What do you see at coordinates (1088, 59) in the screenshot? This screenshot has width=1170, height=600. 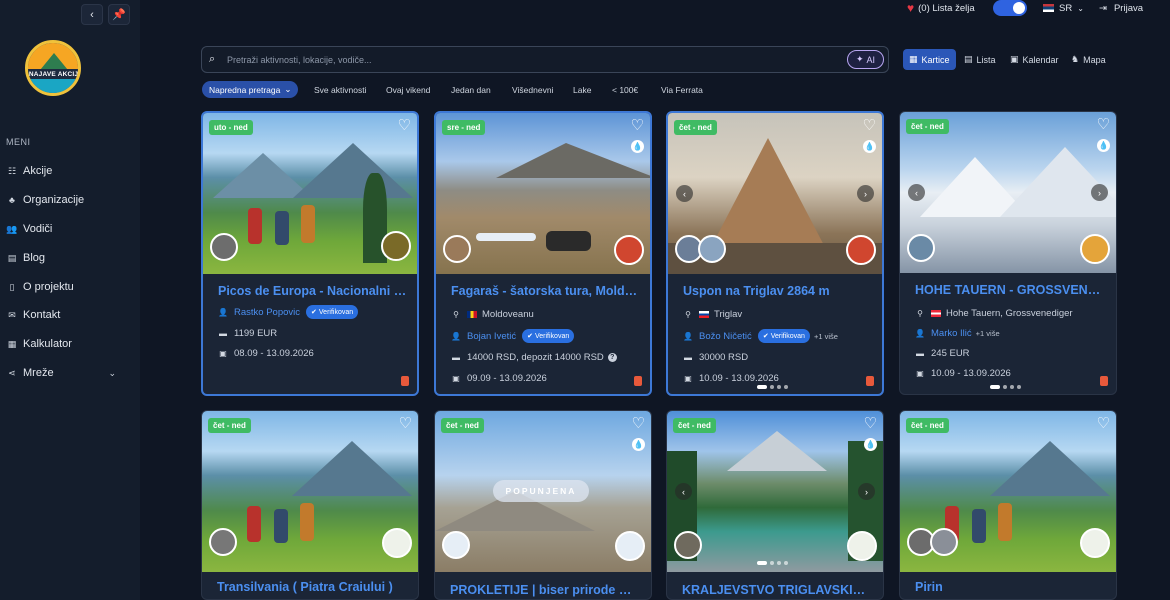 I see `tab-mapa: ♞ Mapa` at bounding box center [1088, 59].